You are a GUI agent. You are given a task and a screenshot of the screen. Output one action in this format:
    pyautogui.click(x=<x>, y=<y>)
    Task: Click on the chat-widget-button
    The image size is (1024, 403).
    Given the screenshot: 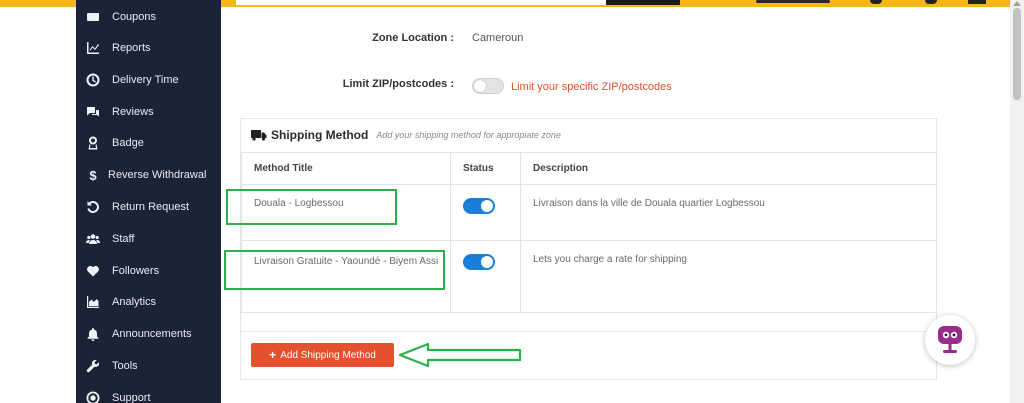 What is the action you would take?
    pyautogui.click(x=950, y=340)
    